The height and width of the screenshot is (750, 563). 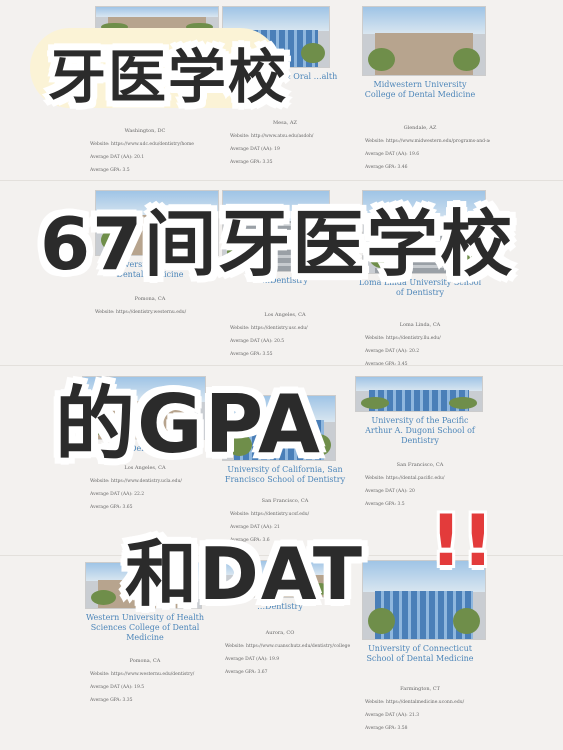 What do you see at coordinates (145, 131) in the screenshot?
I see `school-location: Washington, DC` at bounding box center [145, 131].